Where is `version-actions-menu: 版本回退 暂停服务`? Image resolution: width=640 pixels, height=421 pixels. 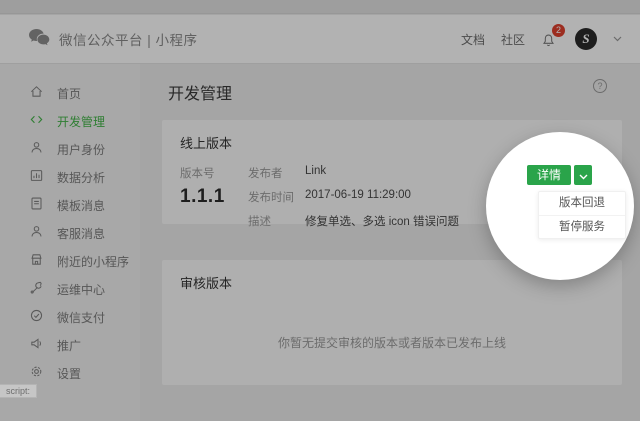
version-actions-menu: 版本回退 暂停服务 is located at coordinates (582, 215).